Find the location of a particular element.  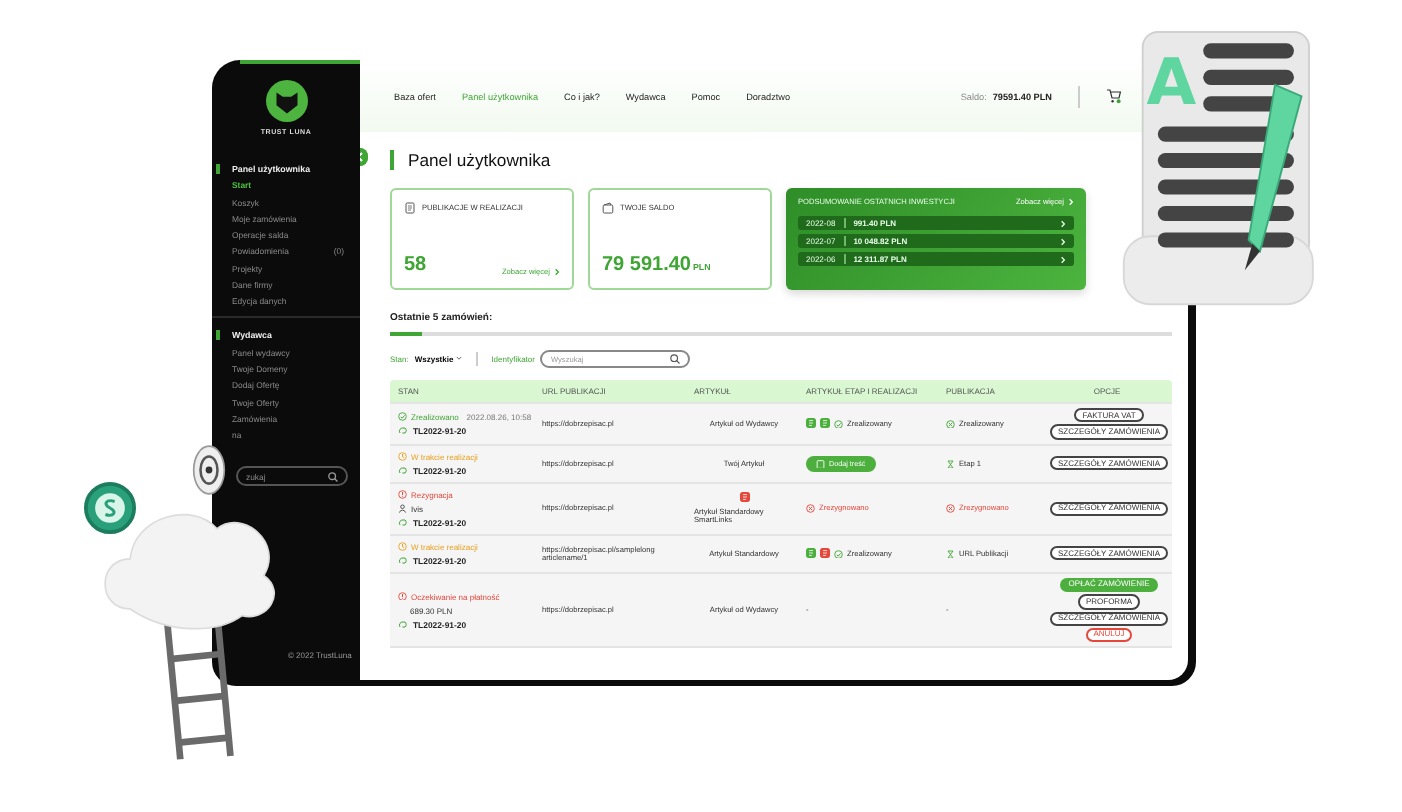

tab-indicator is located at coordinates (406, 334).